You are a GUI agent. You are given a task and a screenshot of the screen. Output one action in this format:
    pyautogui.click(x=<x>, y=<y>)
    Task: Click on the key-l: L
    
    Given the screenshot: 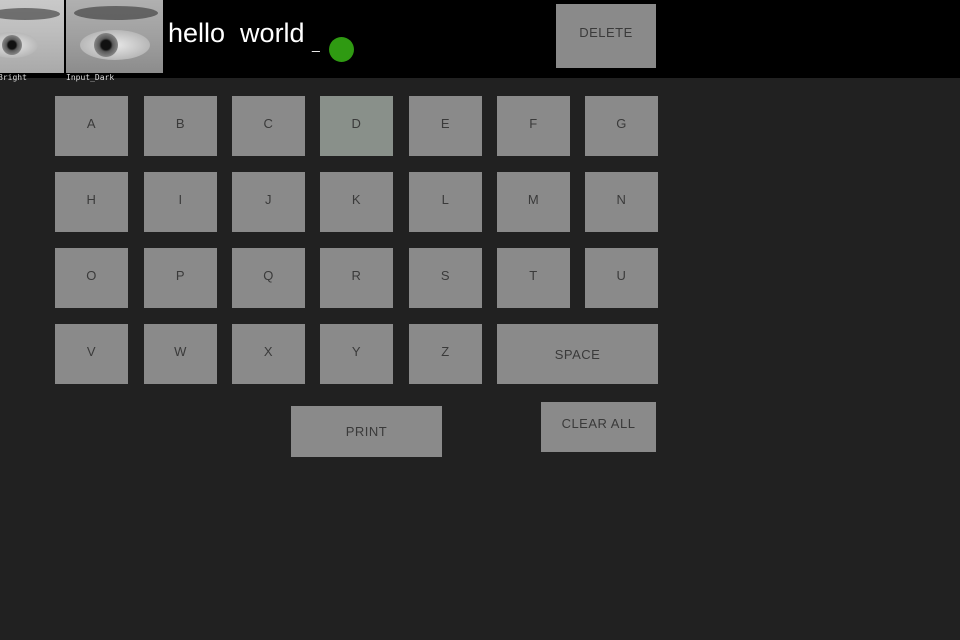 What is the action you would take?
    pyautogui.click(x=445, y=202)
    